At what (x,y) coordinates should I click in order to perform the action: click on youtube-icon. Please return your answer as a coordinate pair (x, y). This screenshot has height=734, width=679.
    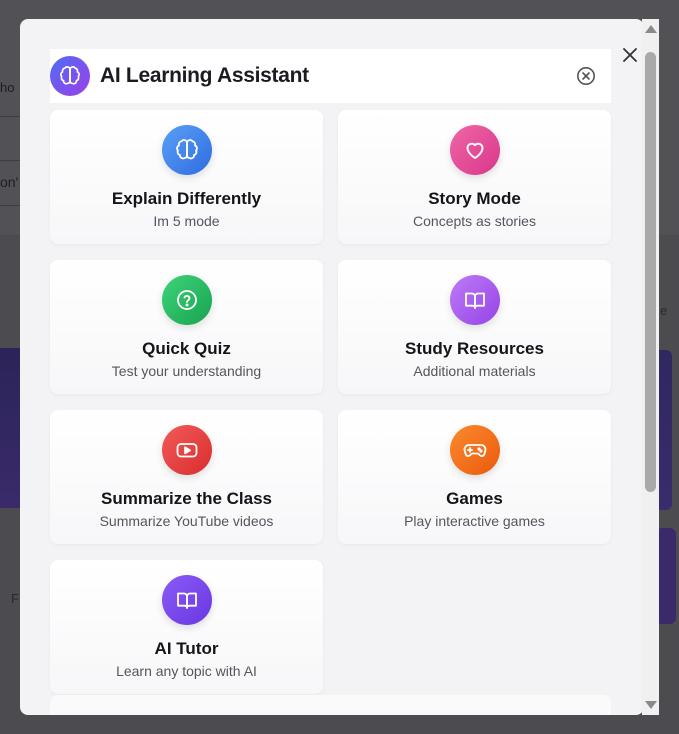
    Looking at the image, I should click on (186, 450).